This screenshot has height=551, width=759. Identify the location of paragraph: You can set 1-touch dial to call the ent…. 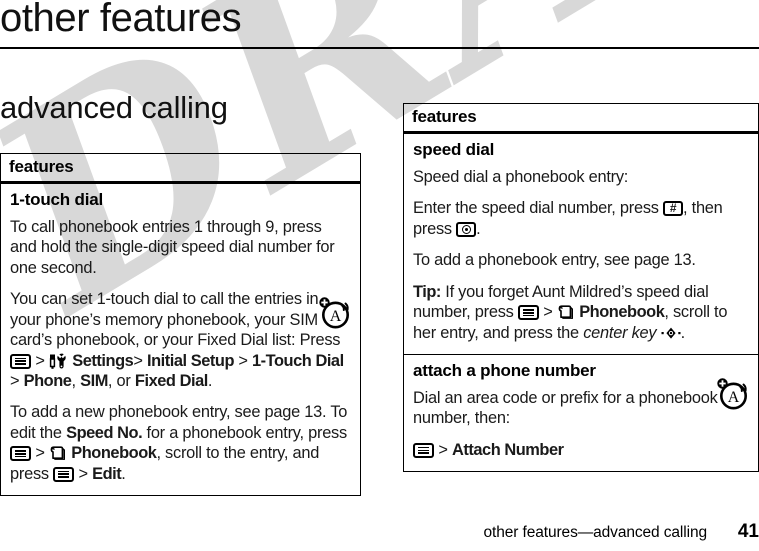
(180, 340).